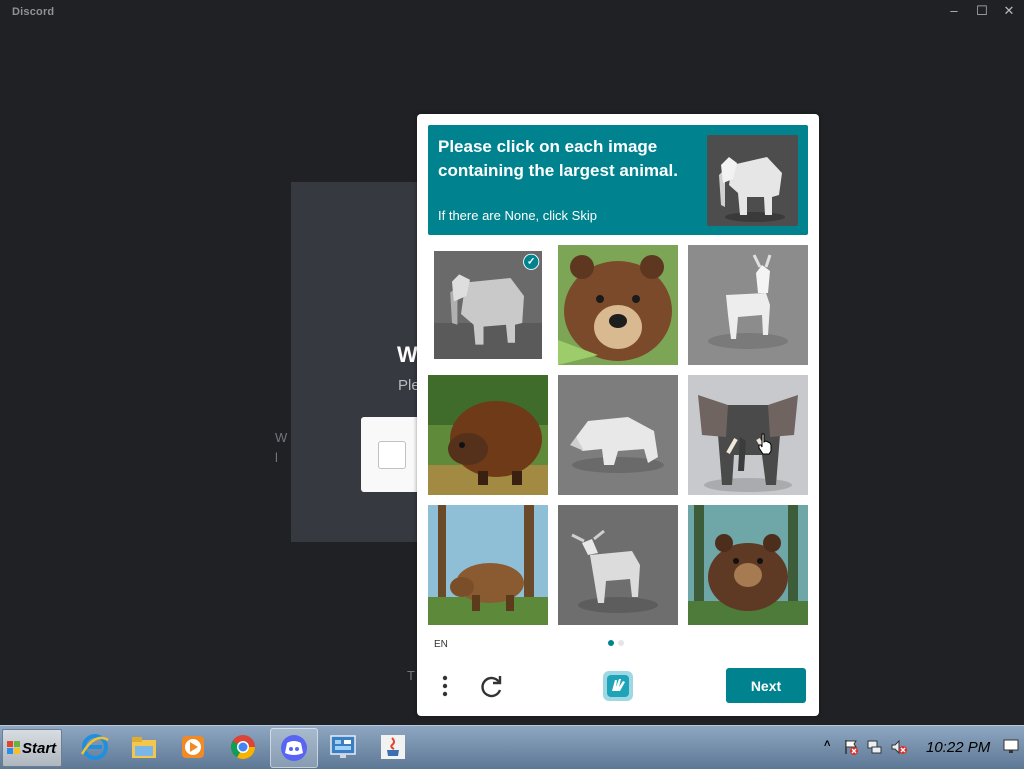 Image resolution: width=1024 pixels, height=769 pixels. Describe the element at coordinates (827, 744) in the screenshot. I see `tray-expand-icon: ˄` at that location.